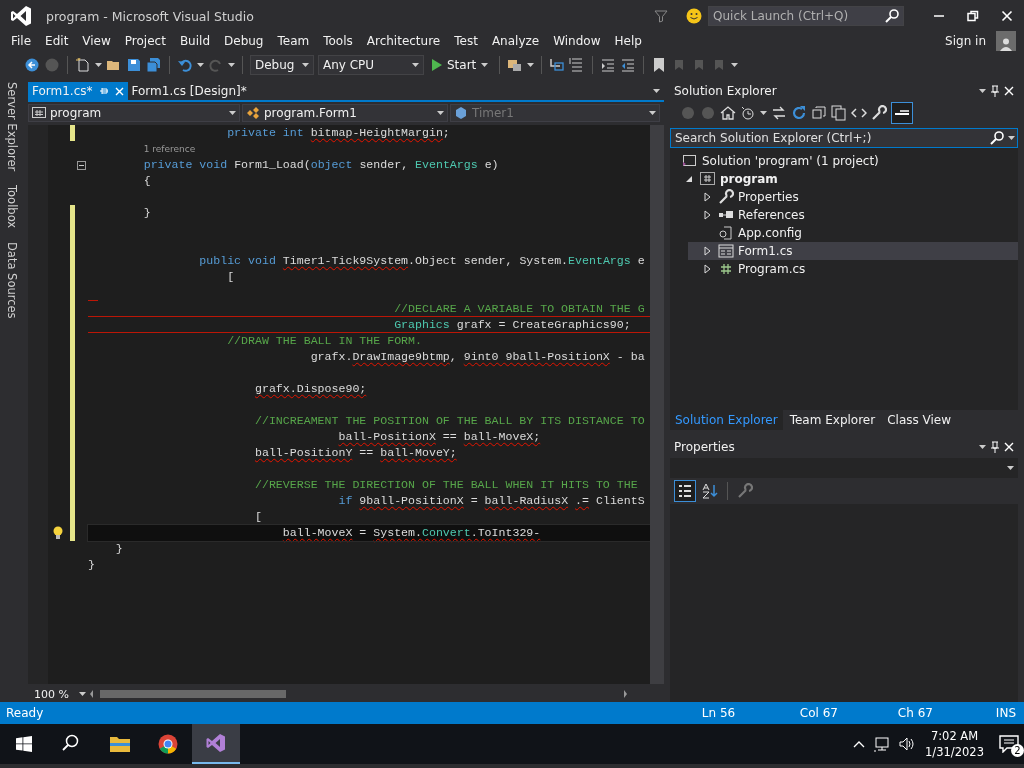 The width and height of the screenshot is (1024, 768). What do you see at coordinates (919, 420) in the screenshot?
I see `panel-tab: Class View` at bounding box center [919, 420].